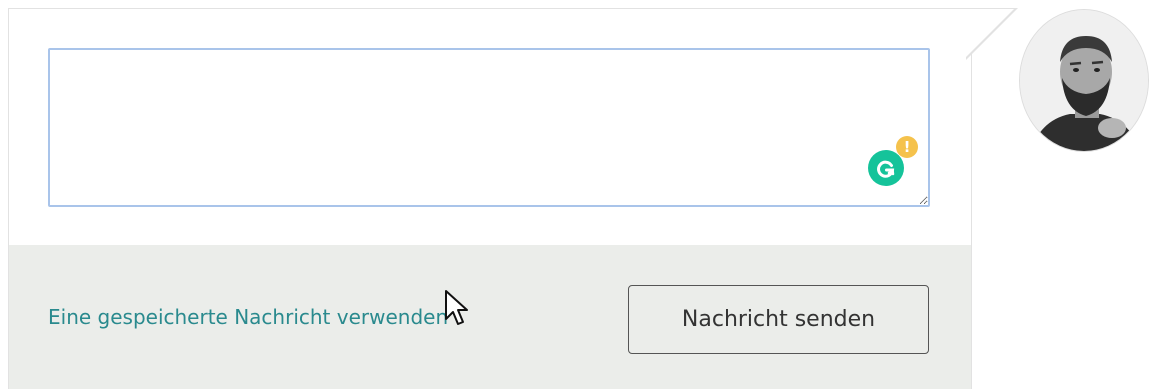 Image resolution: width=1159 pixels, height=389 pixels. I want to click on avatar-photo, so click(1084, 80).